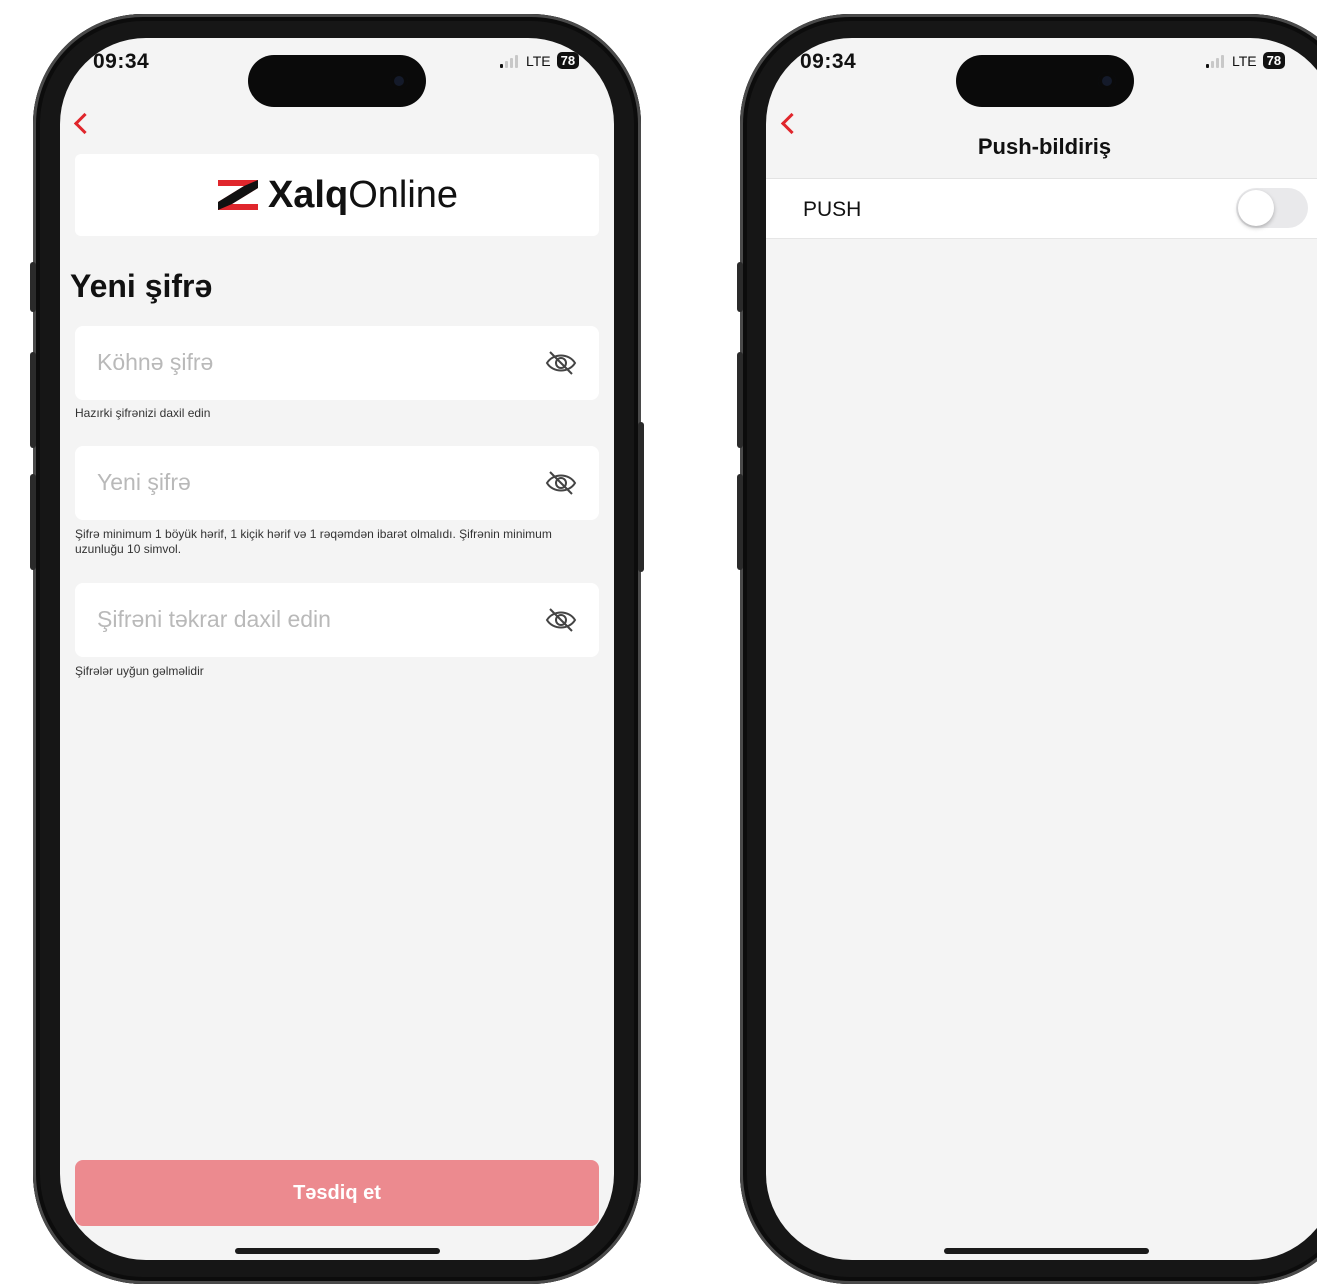 Image resolution: width=1317 pixels, height=1284 pixels. I want to click on brand-logo: XalqOnline, so click(337, 195).